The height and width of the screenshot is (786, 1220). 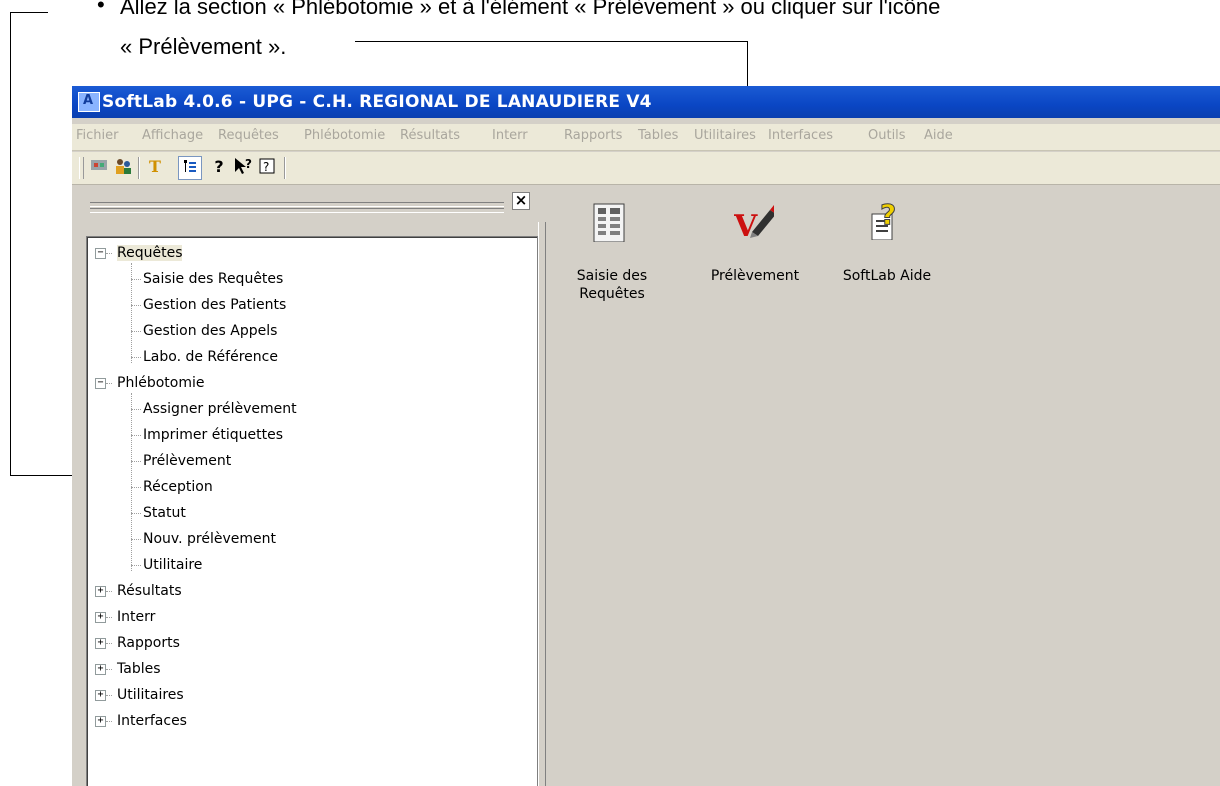 I want to click on tree-group-resultats: Résultats, so click(x=149, y=591).